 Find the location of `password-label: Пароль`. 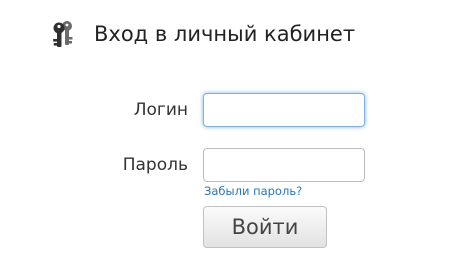

password-label: Пароль is located at coordinates (155, 165).